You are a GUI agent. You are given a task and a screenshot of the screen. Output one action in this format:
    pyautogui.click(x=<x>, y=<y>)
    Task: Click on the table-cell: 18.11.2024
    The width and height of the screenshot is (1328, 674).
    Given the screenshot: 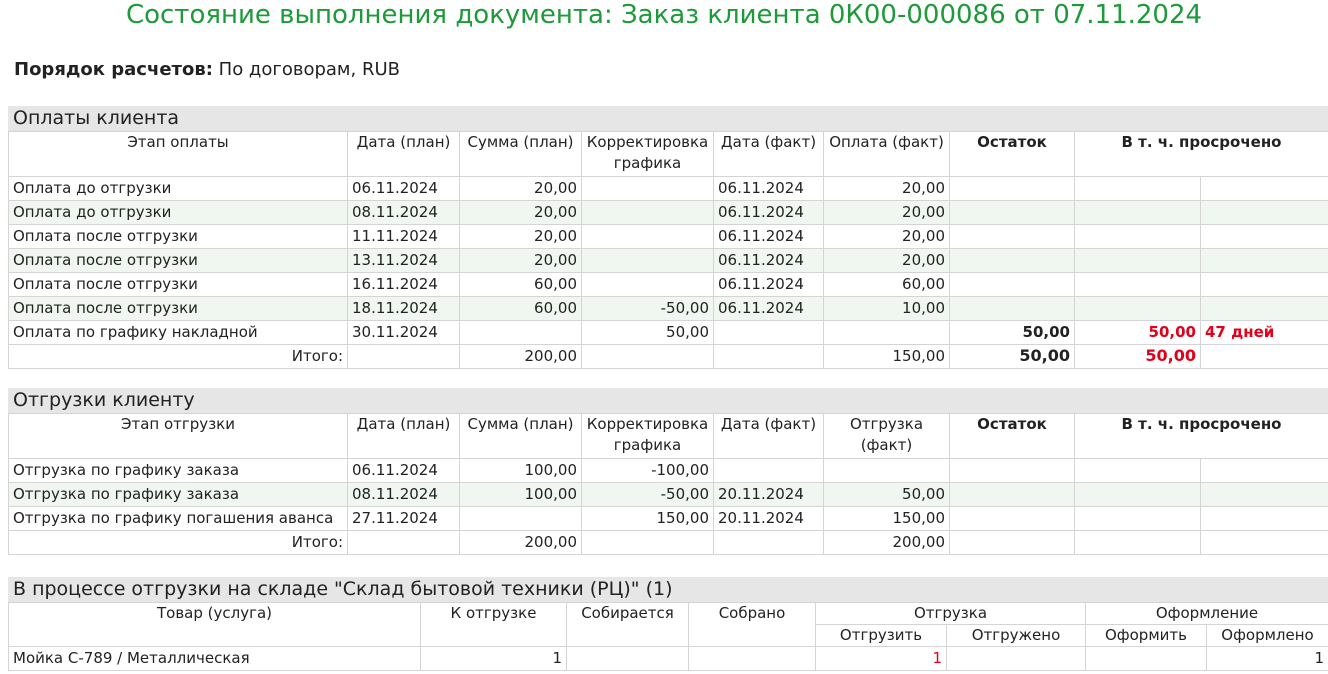 What is the action you would take?
    pyautogui.click(x=403, y=308)
    